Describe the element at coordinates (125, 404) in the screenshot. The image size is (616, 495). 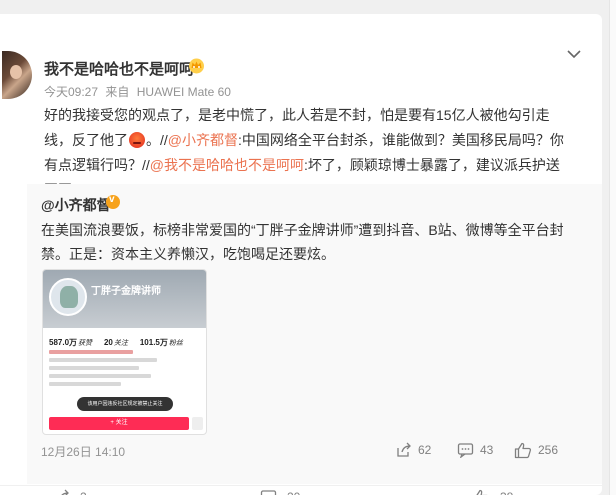
I see `blocked-toast: 该用户因违反社区规定被禁止关注` at that location.